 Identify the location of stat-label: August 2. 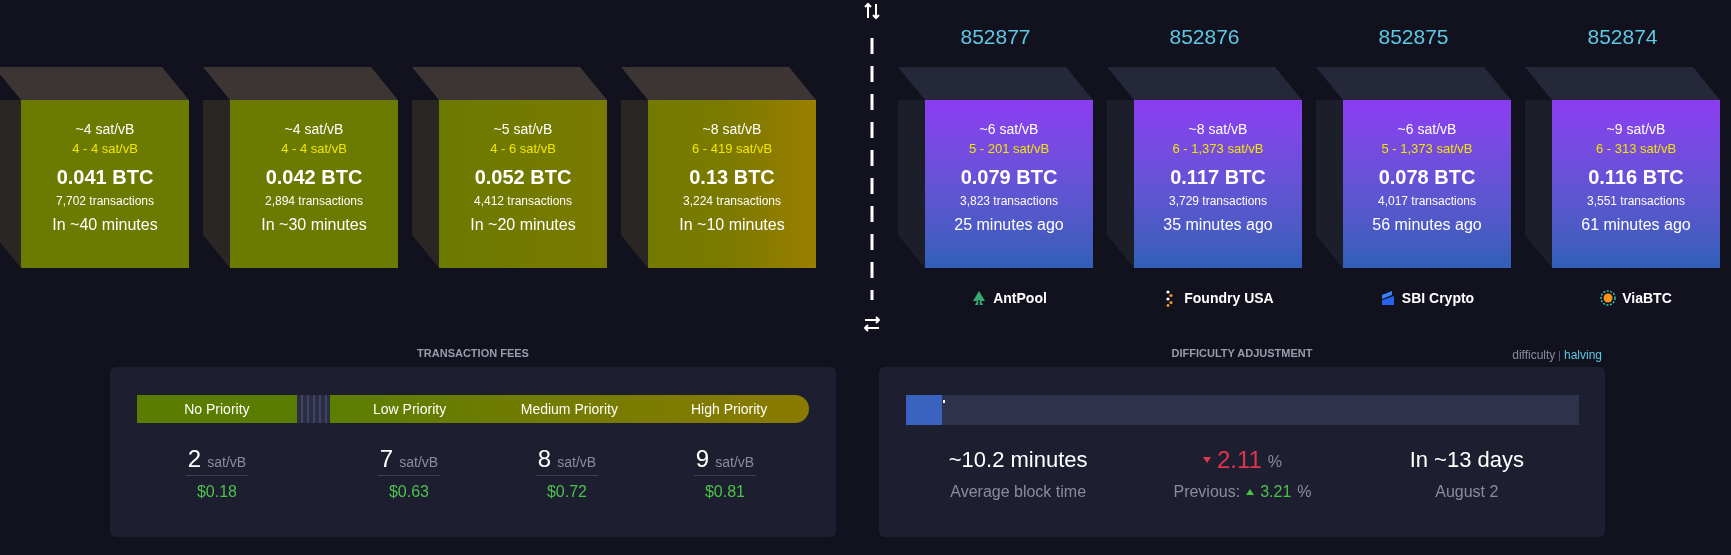
(1467, 492).